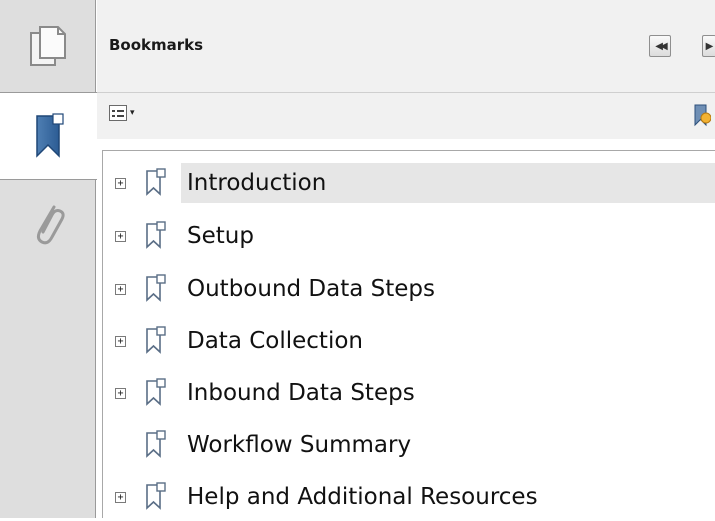  I want to click on bookmark-row: + Help and Additional Resources, so click(409, 497).